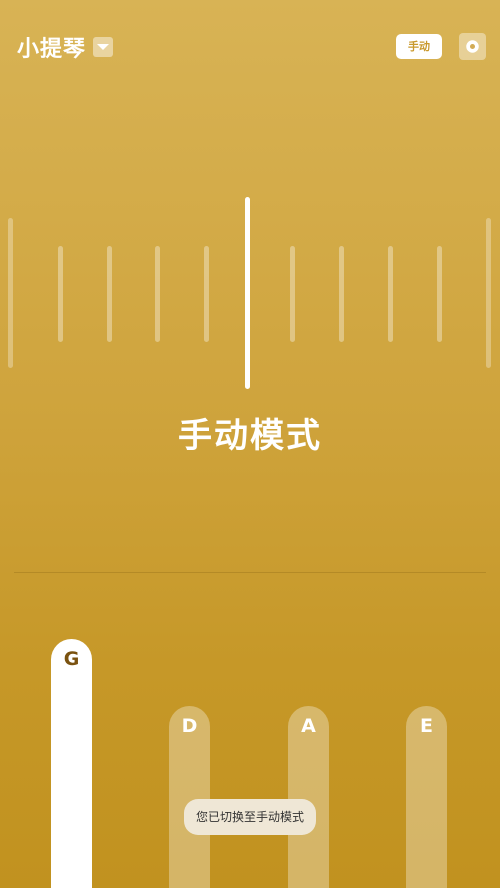  I want to click on string-note-label: E, so click(426, 726).